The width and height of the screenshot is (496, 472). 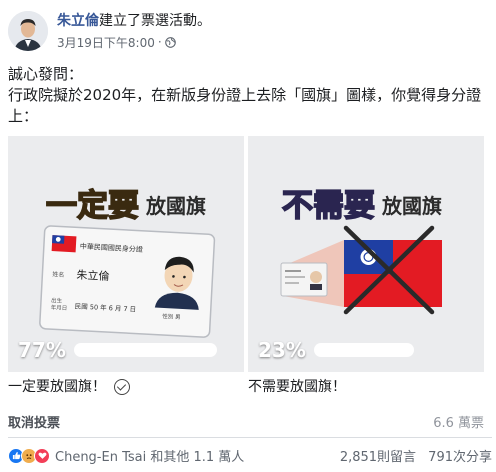 What do you see at coordinates (58, 274) in the screenshot?
I see `id-name-label: 姓名` at bounding box center [58, 274].